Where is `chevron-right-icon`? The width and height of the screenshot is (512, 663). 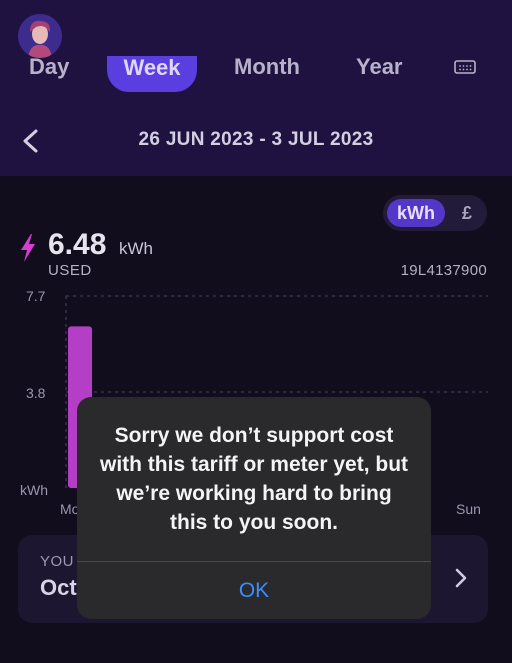
chevron-right-icon is located at coordinates (461, 578).